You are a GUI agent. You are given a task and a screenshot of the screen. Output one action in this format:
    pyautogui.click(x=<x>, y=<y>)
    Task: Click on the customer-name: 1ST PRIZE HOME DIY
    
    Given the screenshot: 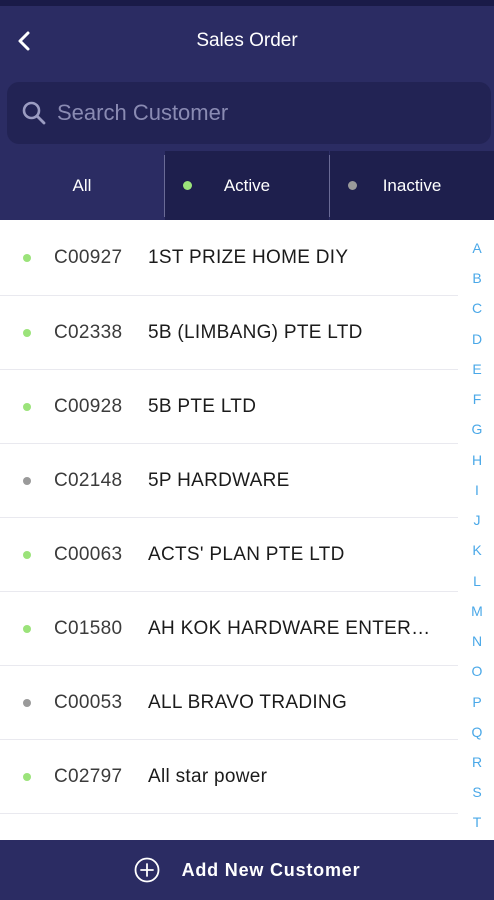 What is the action you would take?
    pyautogui.click(x=248, y=257)
    